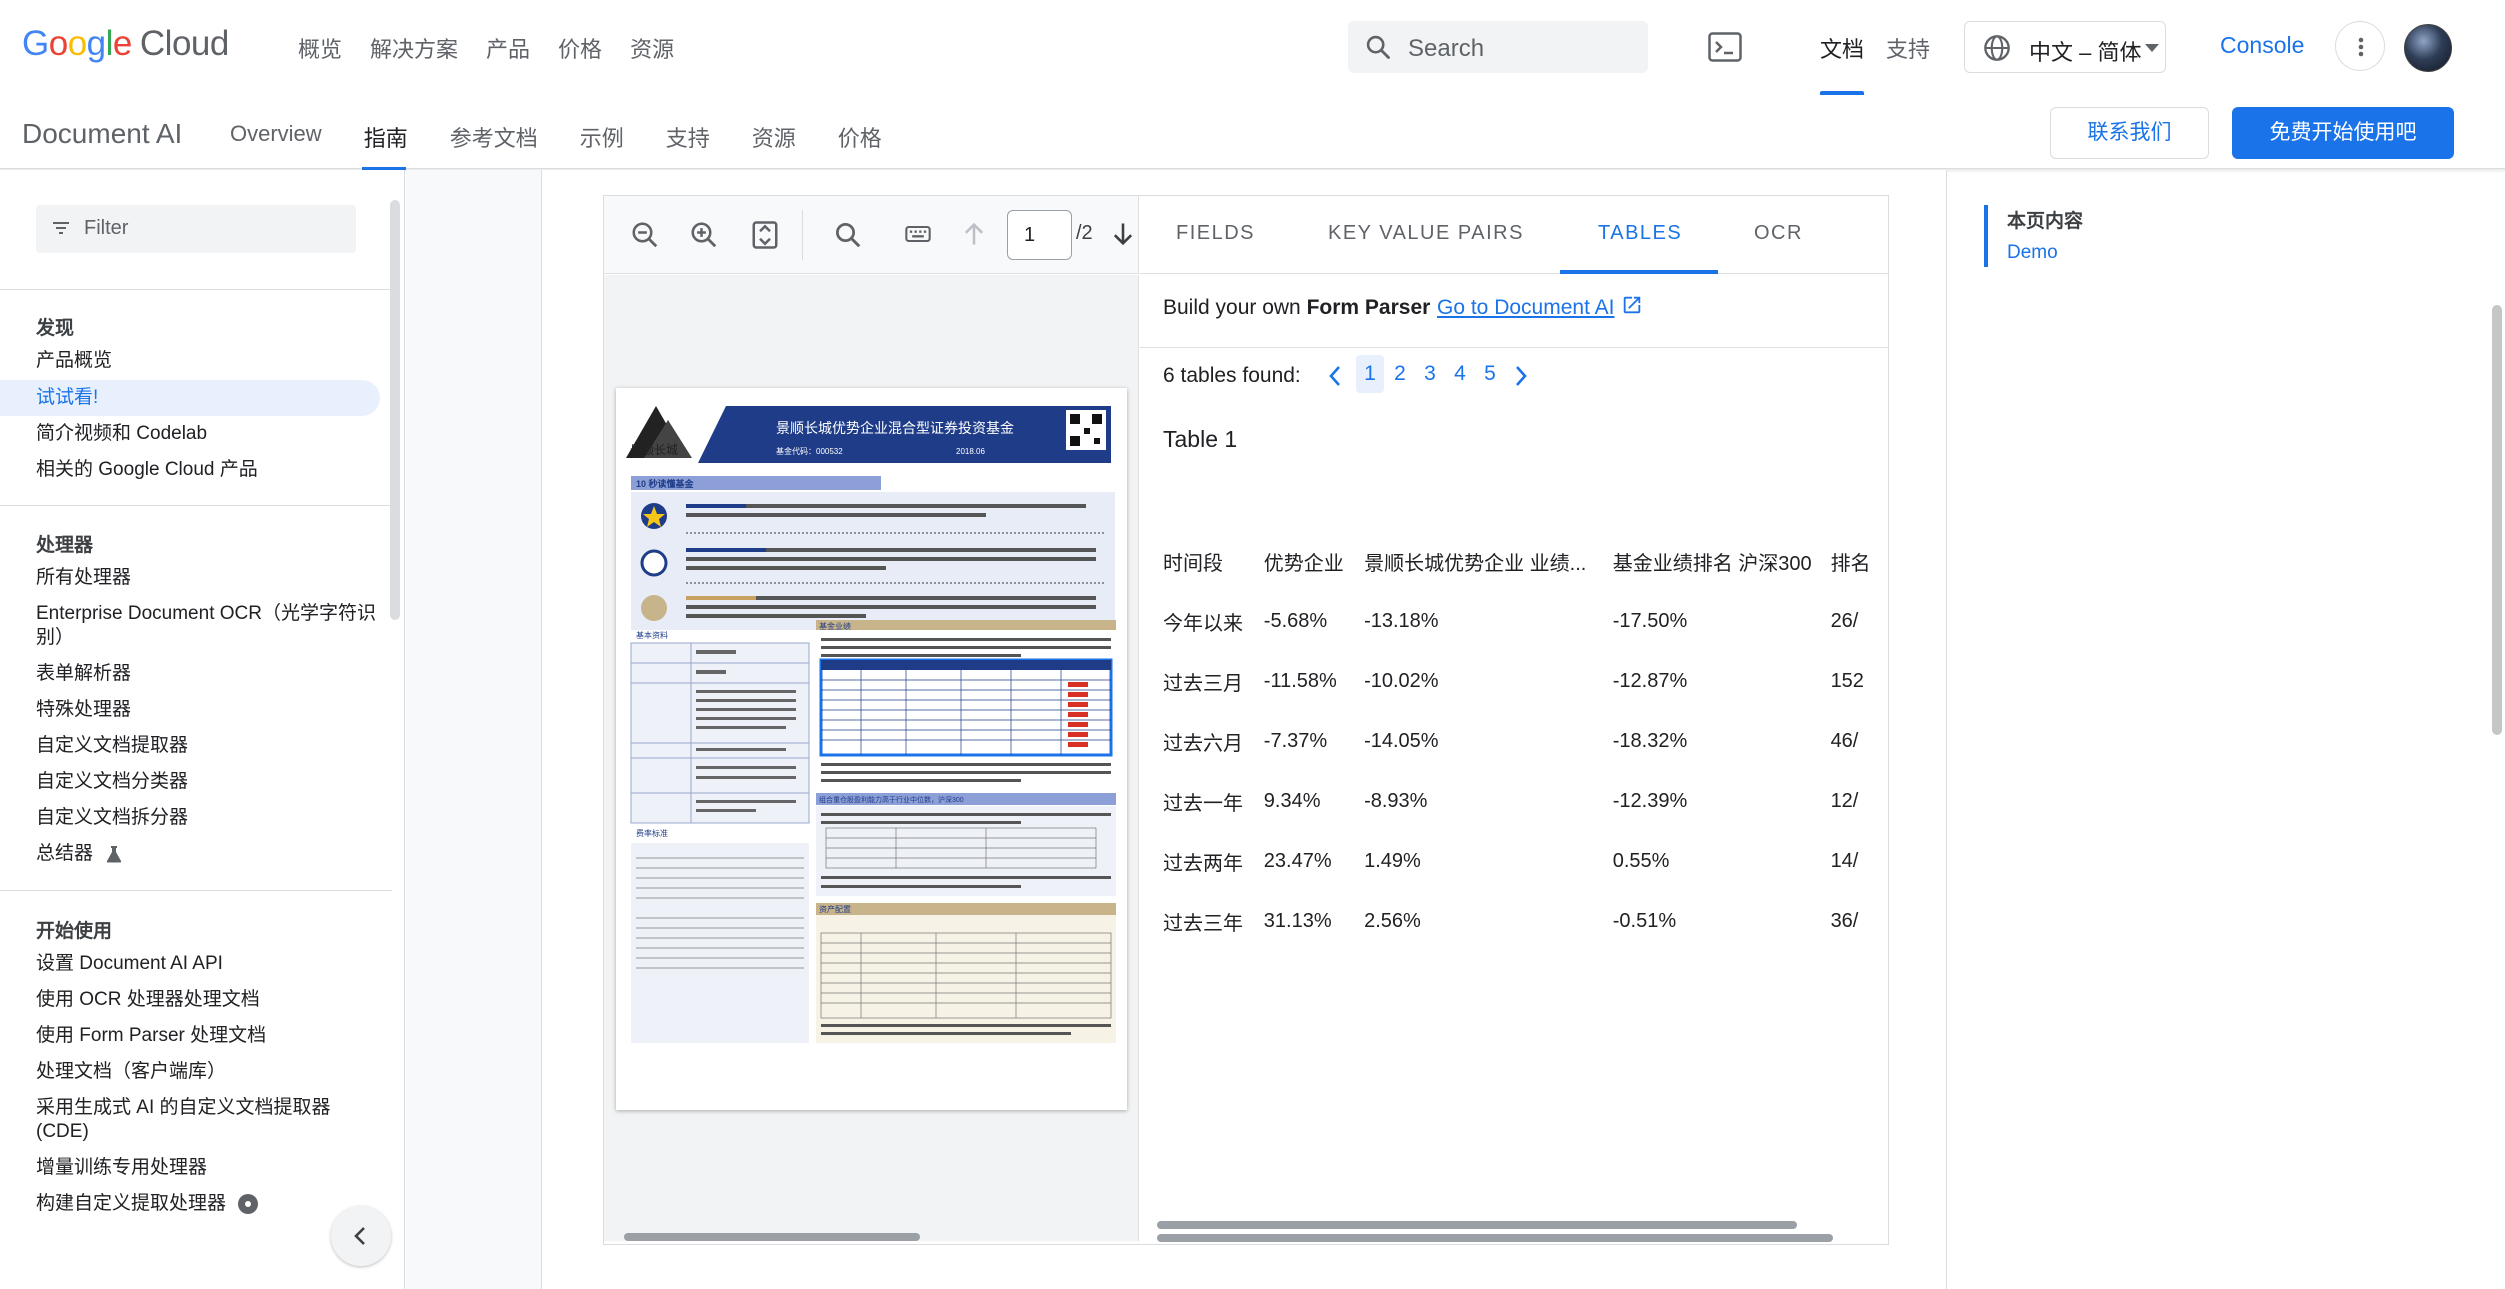 The image size is (2505, 1289). What do you see at coordinates (65, 545) in the screenshot?
I see `sidebar-heading-processors: 处理器` at bounding box center [65, 545].